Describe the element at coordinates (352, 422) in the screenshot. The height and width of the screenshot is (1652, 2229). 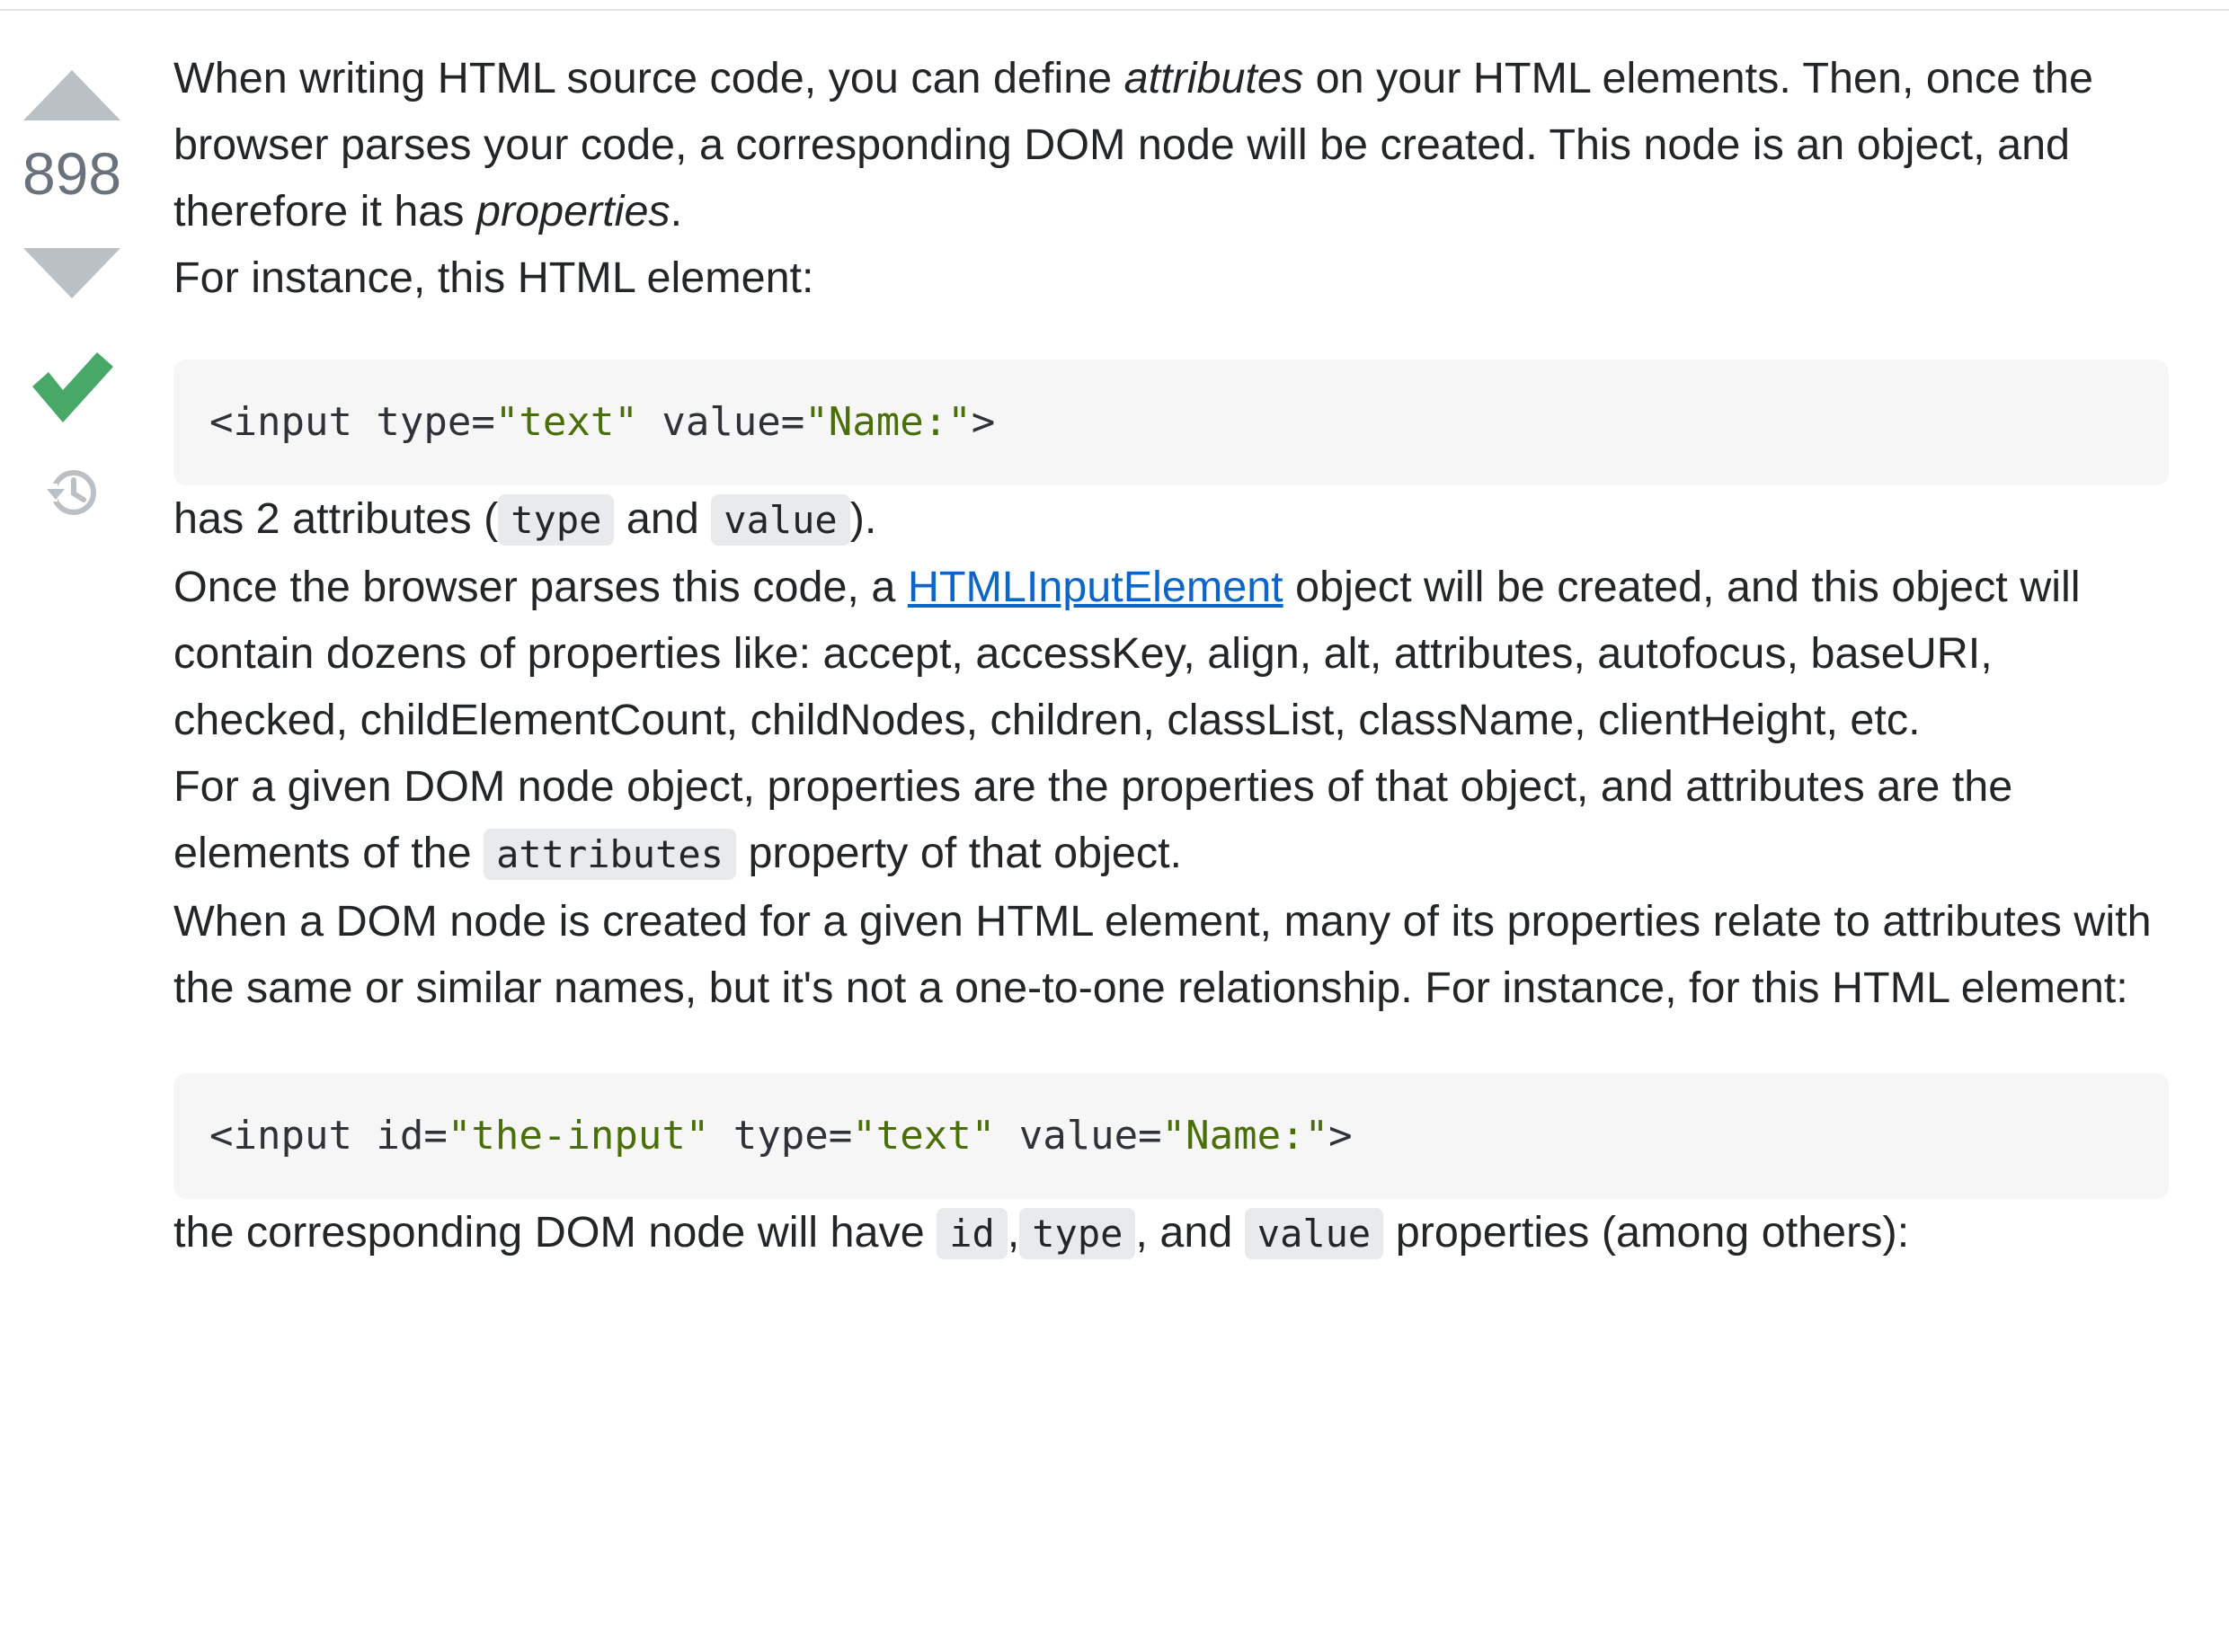
I see `code-token: <input type=` at that location.